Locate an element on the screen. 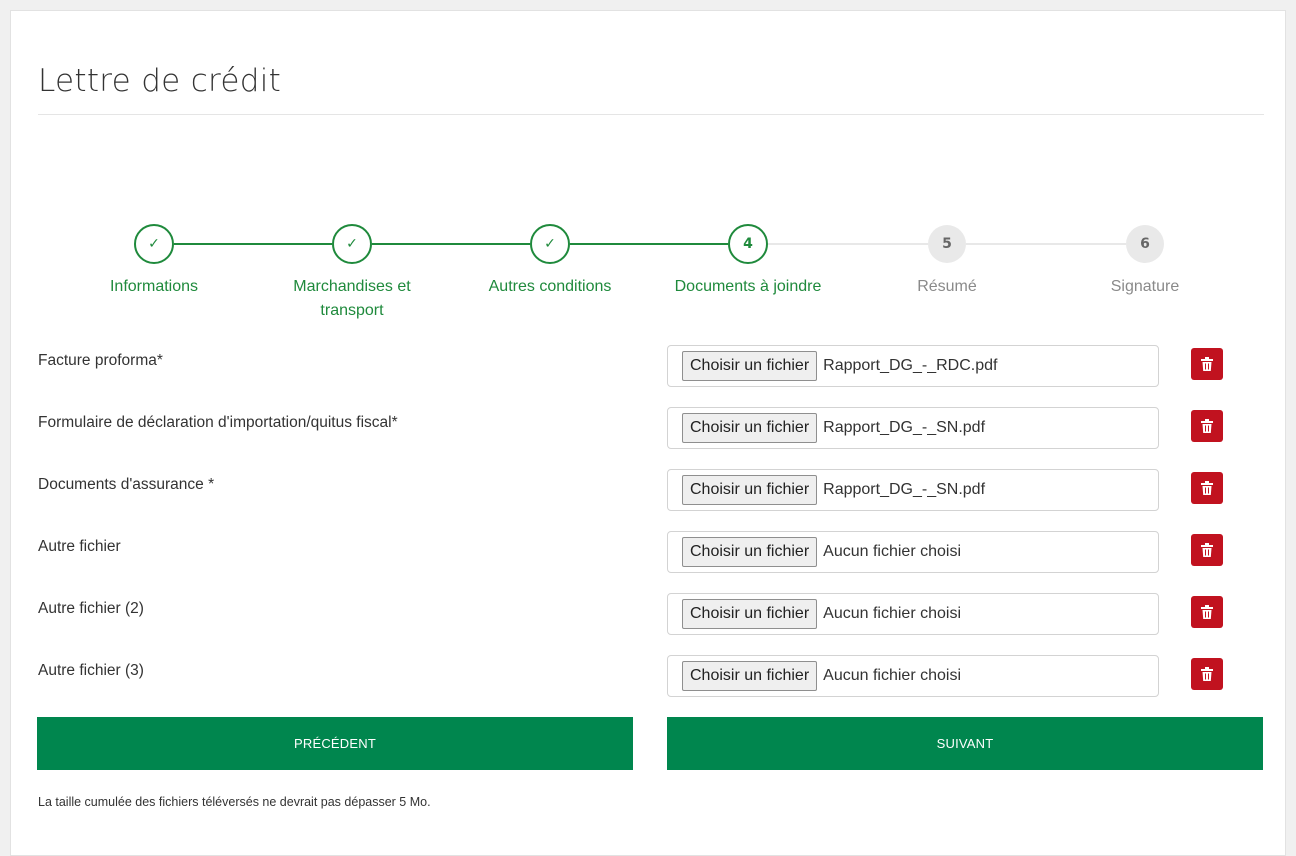 This screenshot has width=1296, height=856. file-input: Choisir un fichier Rapport_DG_-_RDC.pdf is located at coordinates (913, 366).